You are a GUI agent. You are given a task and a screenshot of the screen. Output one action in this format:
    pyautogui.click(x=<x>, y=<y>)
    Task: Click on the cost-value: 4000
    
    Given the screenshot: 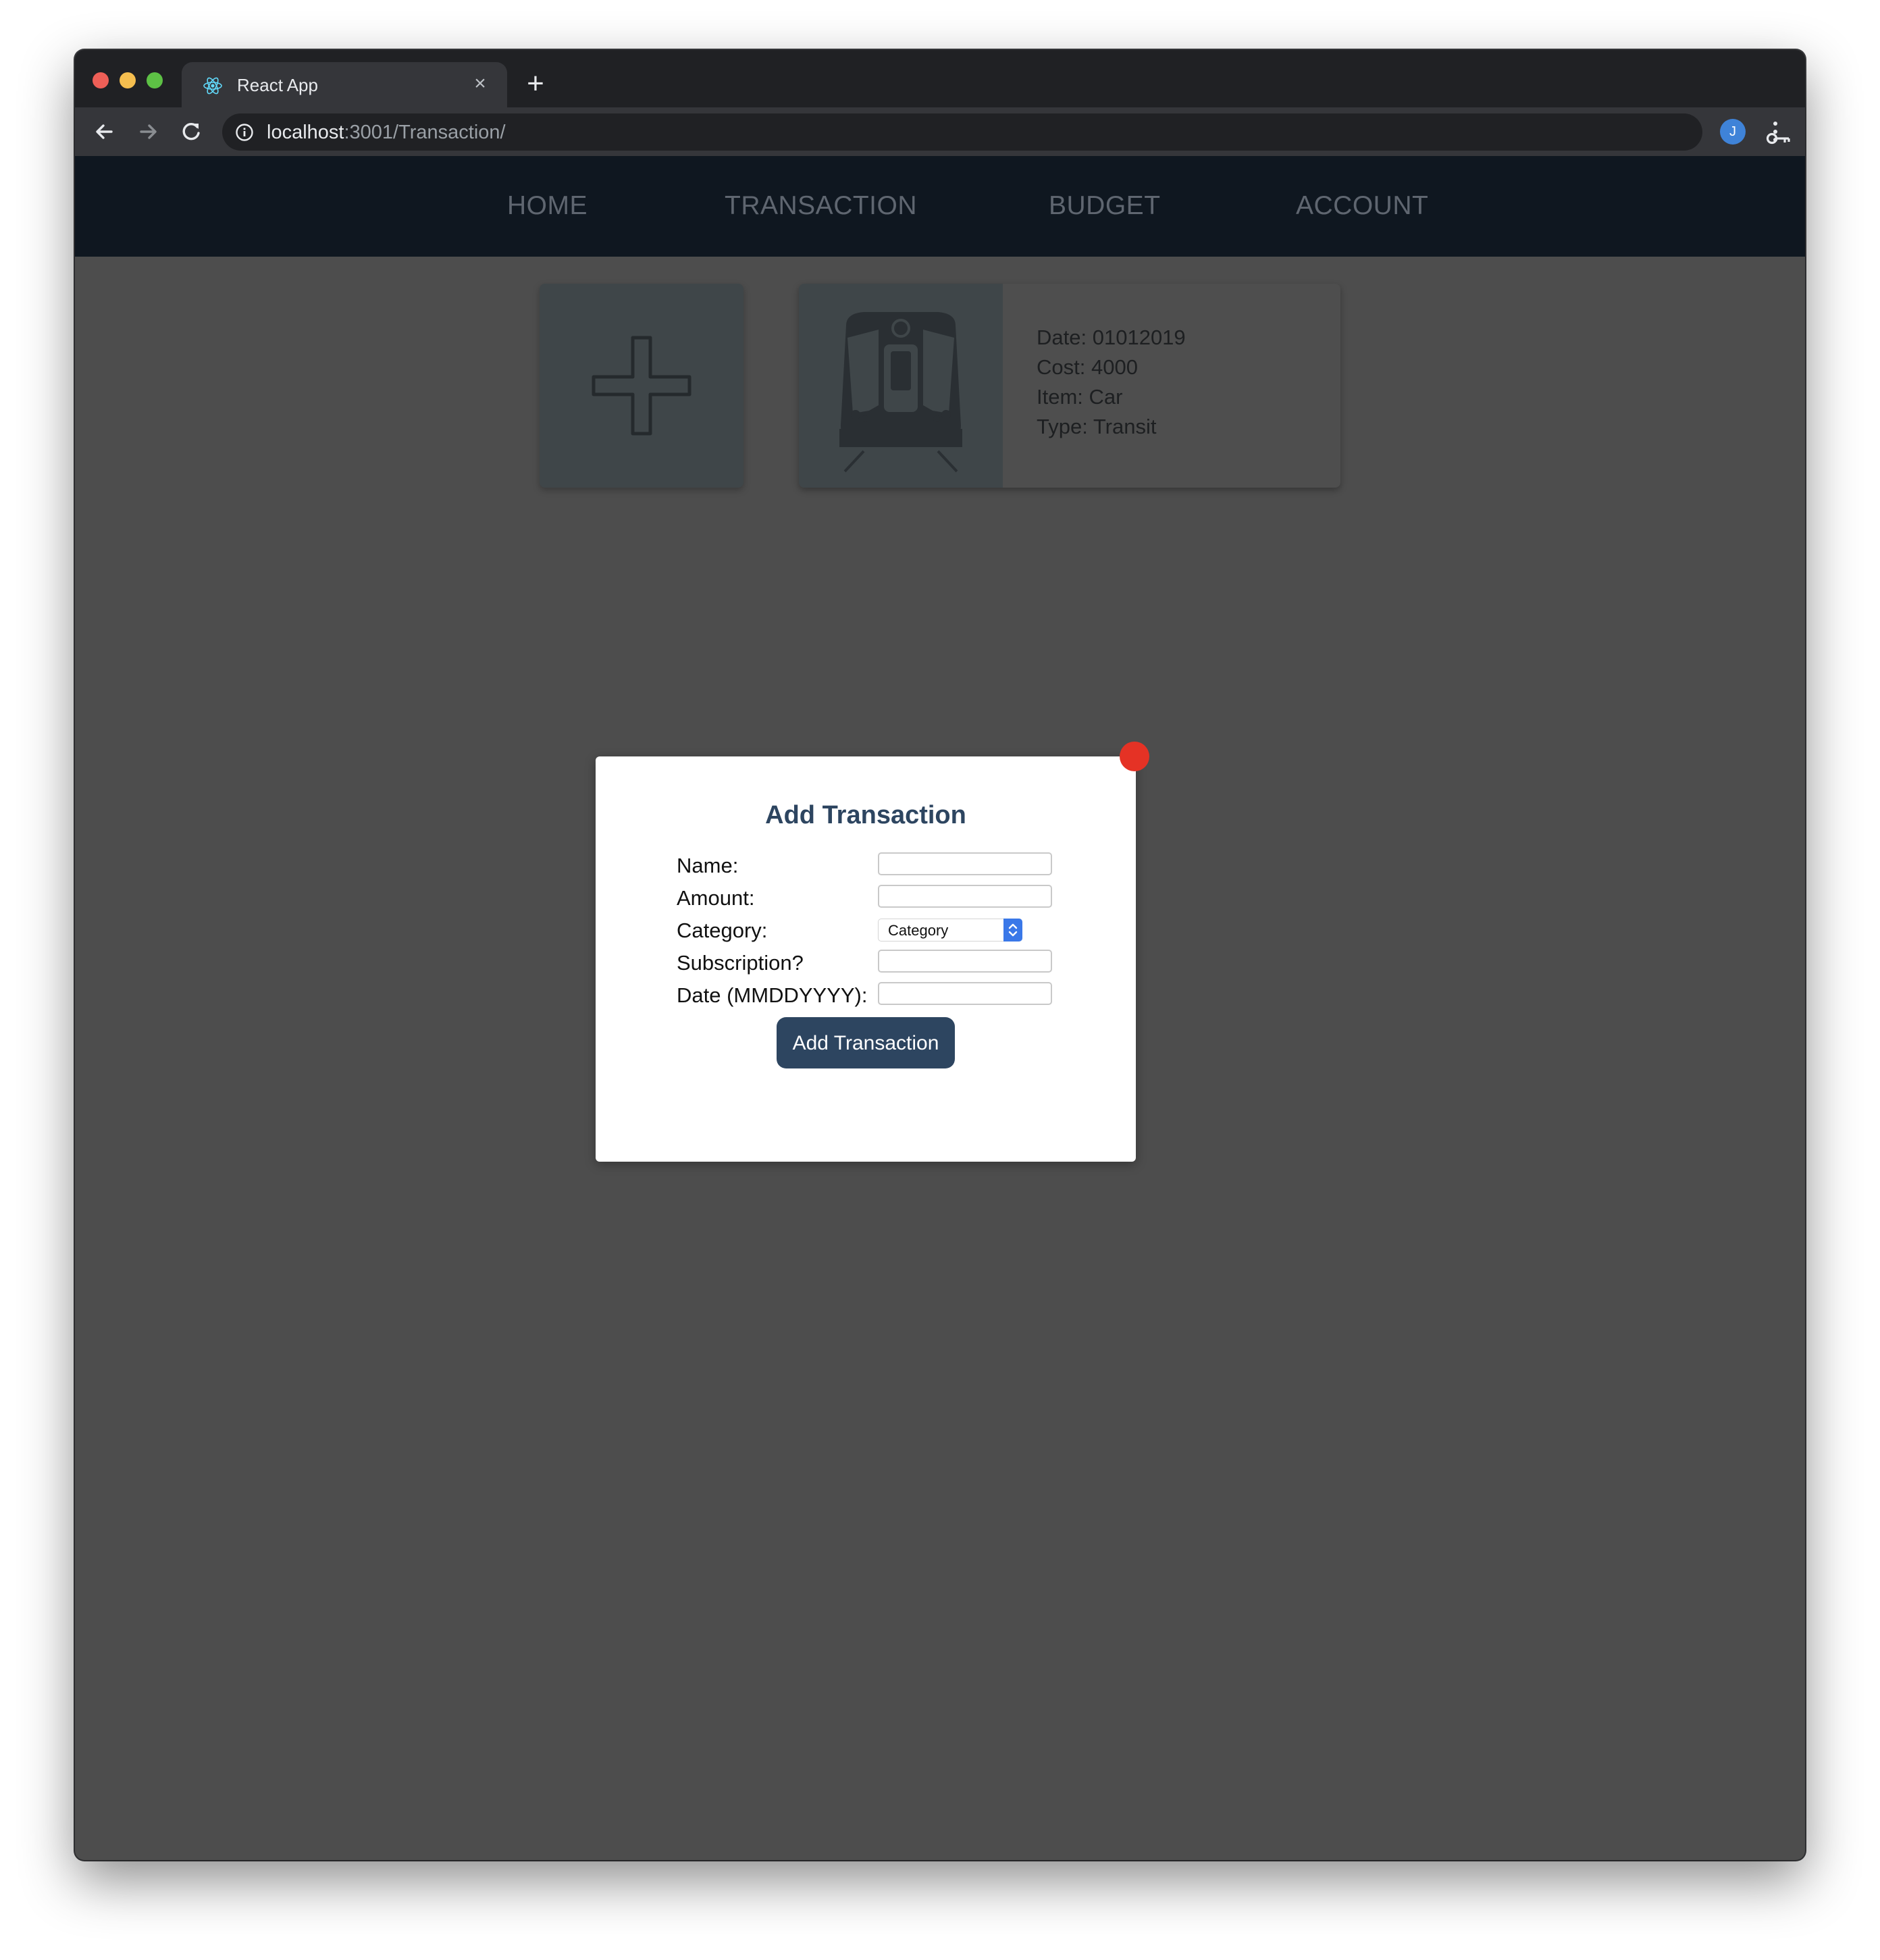 What is the action you would take?
    pyautogui.click(x=1114, y=367)
    